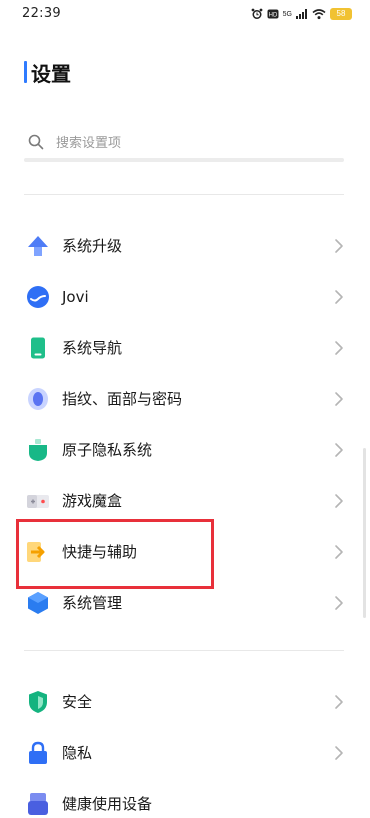 The height and width of the screenshot is (818, 370). What do you see at coordinates (107, 450) in the screenshot?
I see `menu-item-label: 原子隐私系统` at bounding box center [107, 450].